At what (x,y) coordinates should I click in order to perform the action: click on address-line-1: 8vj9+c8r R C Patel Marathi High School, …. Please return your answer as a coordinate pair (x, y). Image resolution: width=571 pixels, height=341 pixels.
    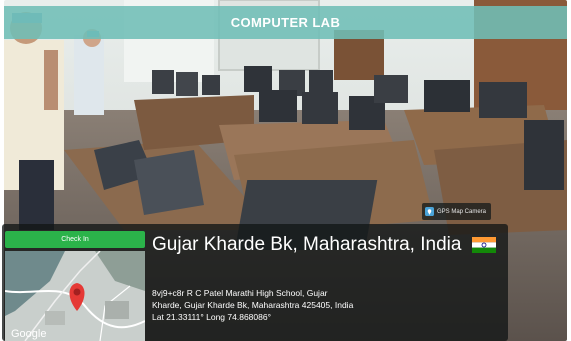
    Looking at the image, I should click on (240, 293).